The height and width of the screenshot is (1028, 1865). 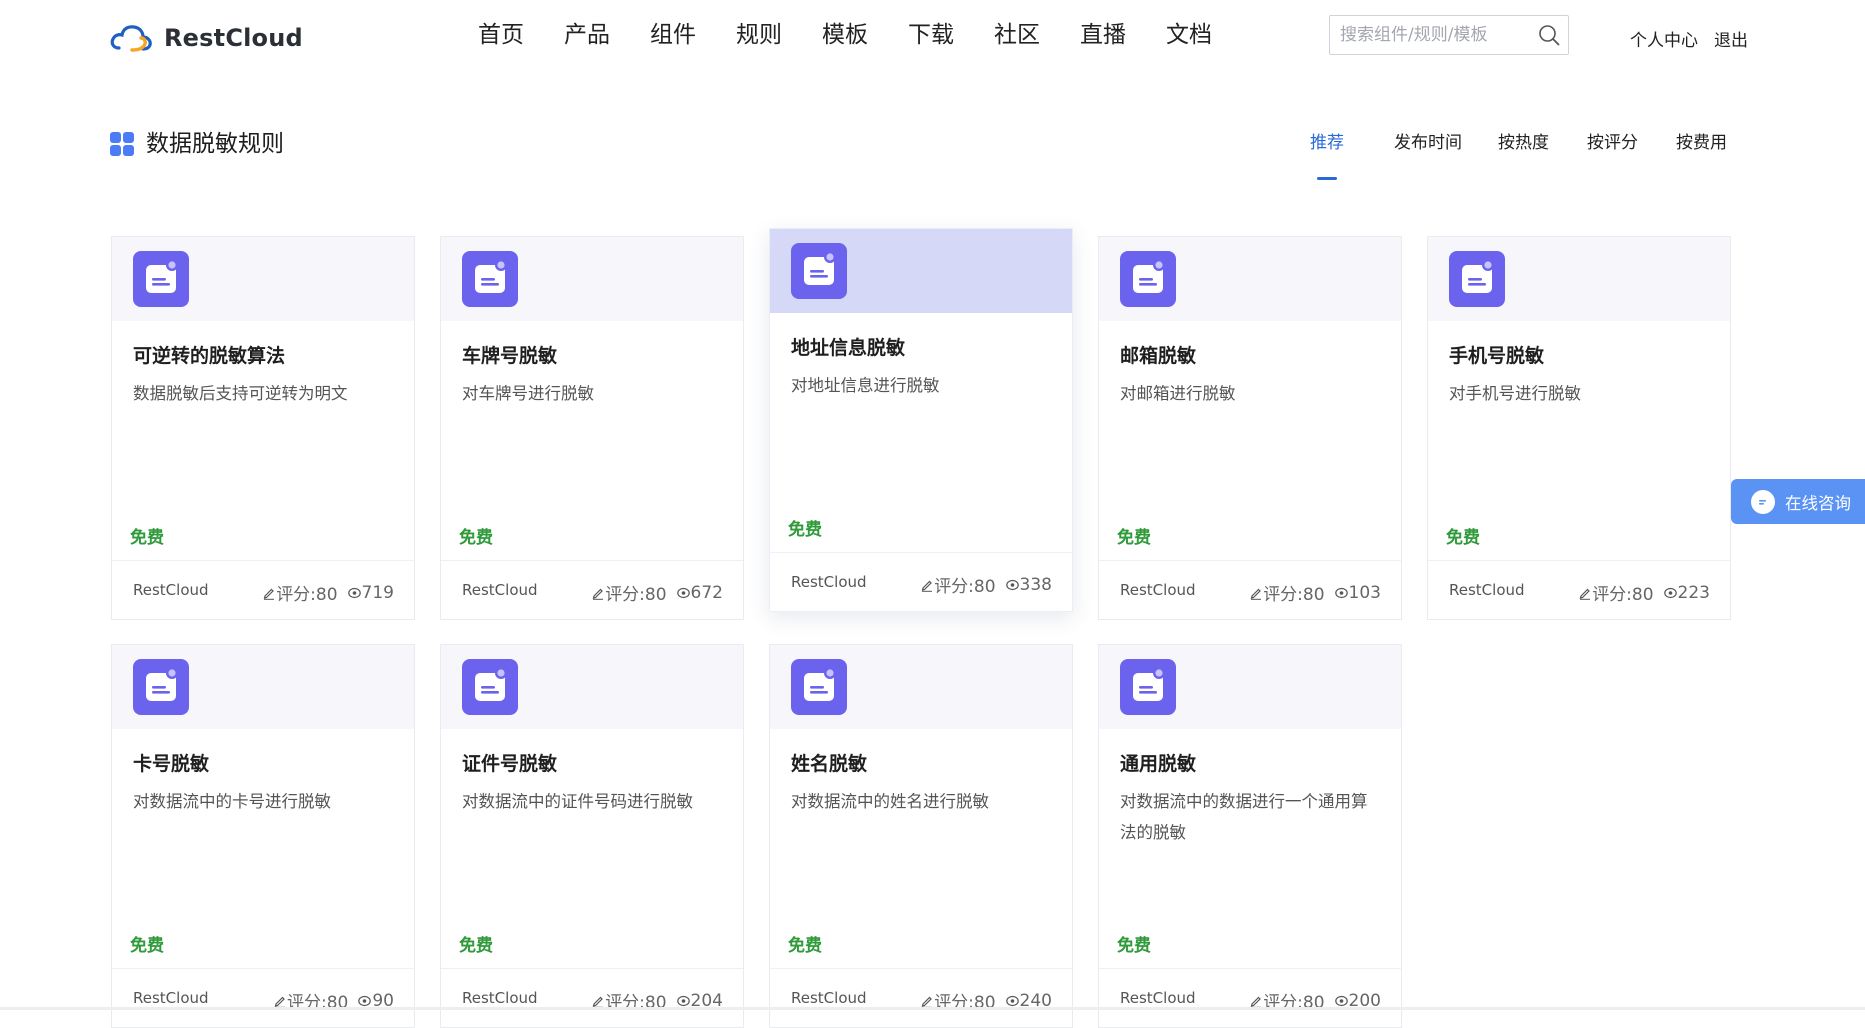 I want to click on rule-card-4: 邮箱脱敏 对邮箱进行脱敏 免费 RestCloud 评分:80 103, so click(x=1250, y=428).